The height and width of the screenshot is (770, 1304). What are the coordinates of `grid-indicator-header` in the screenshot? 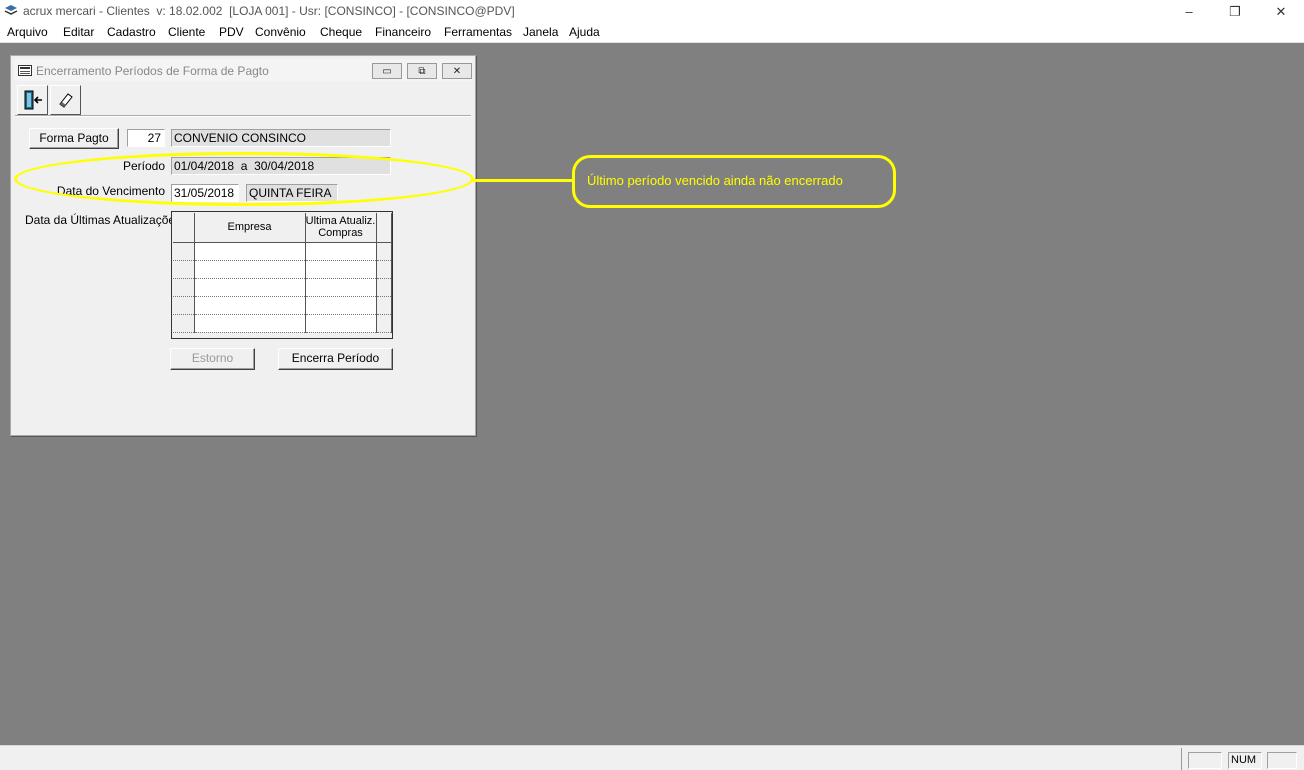 It's located at (184, 228).